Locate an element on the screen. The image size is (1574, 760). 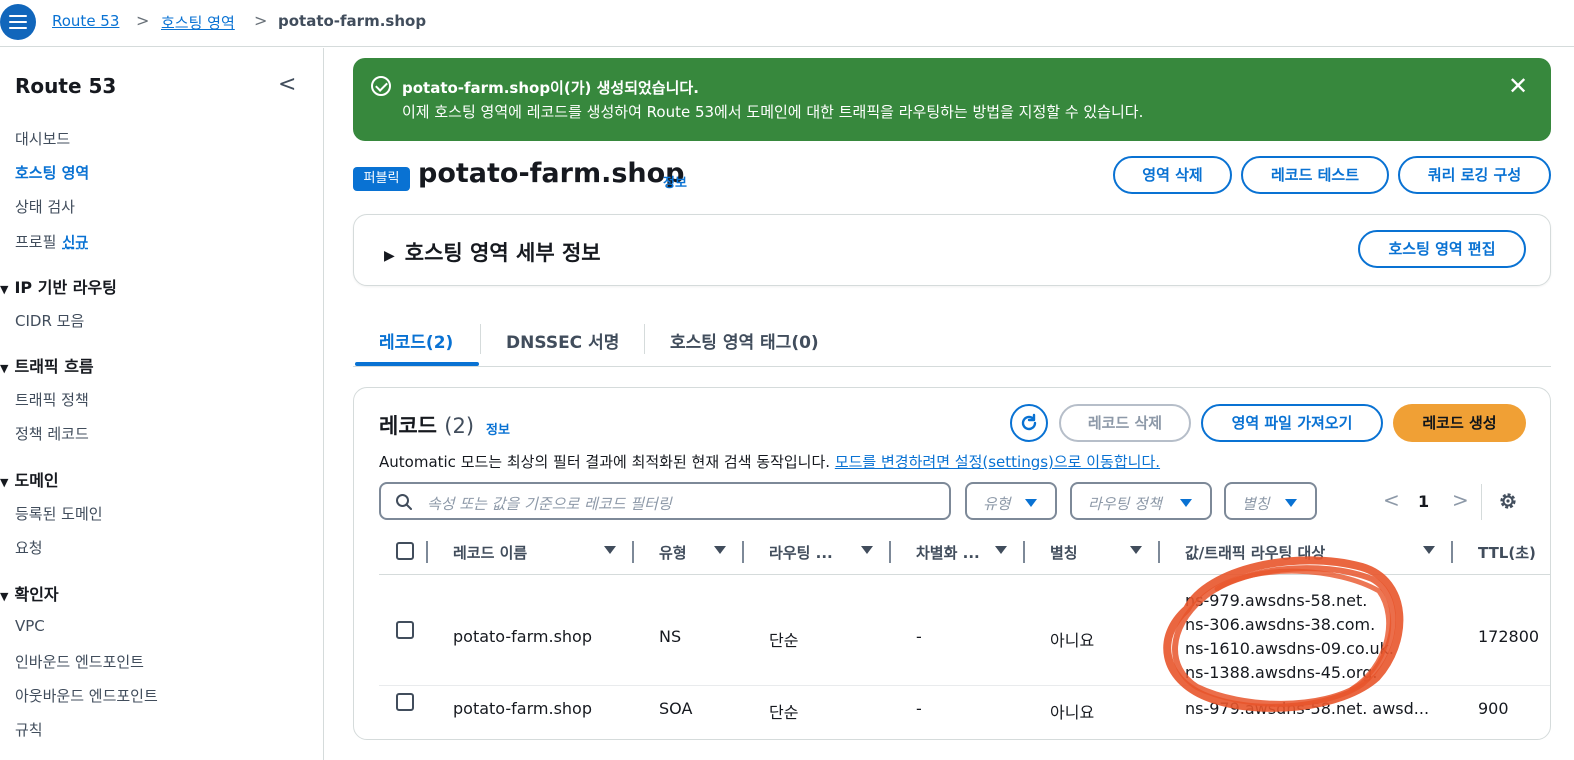
page-title: potato-farm.shop is located at coordinates (551, 173).